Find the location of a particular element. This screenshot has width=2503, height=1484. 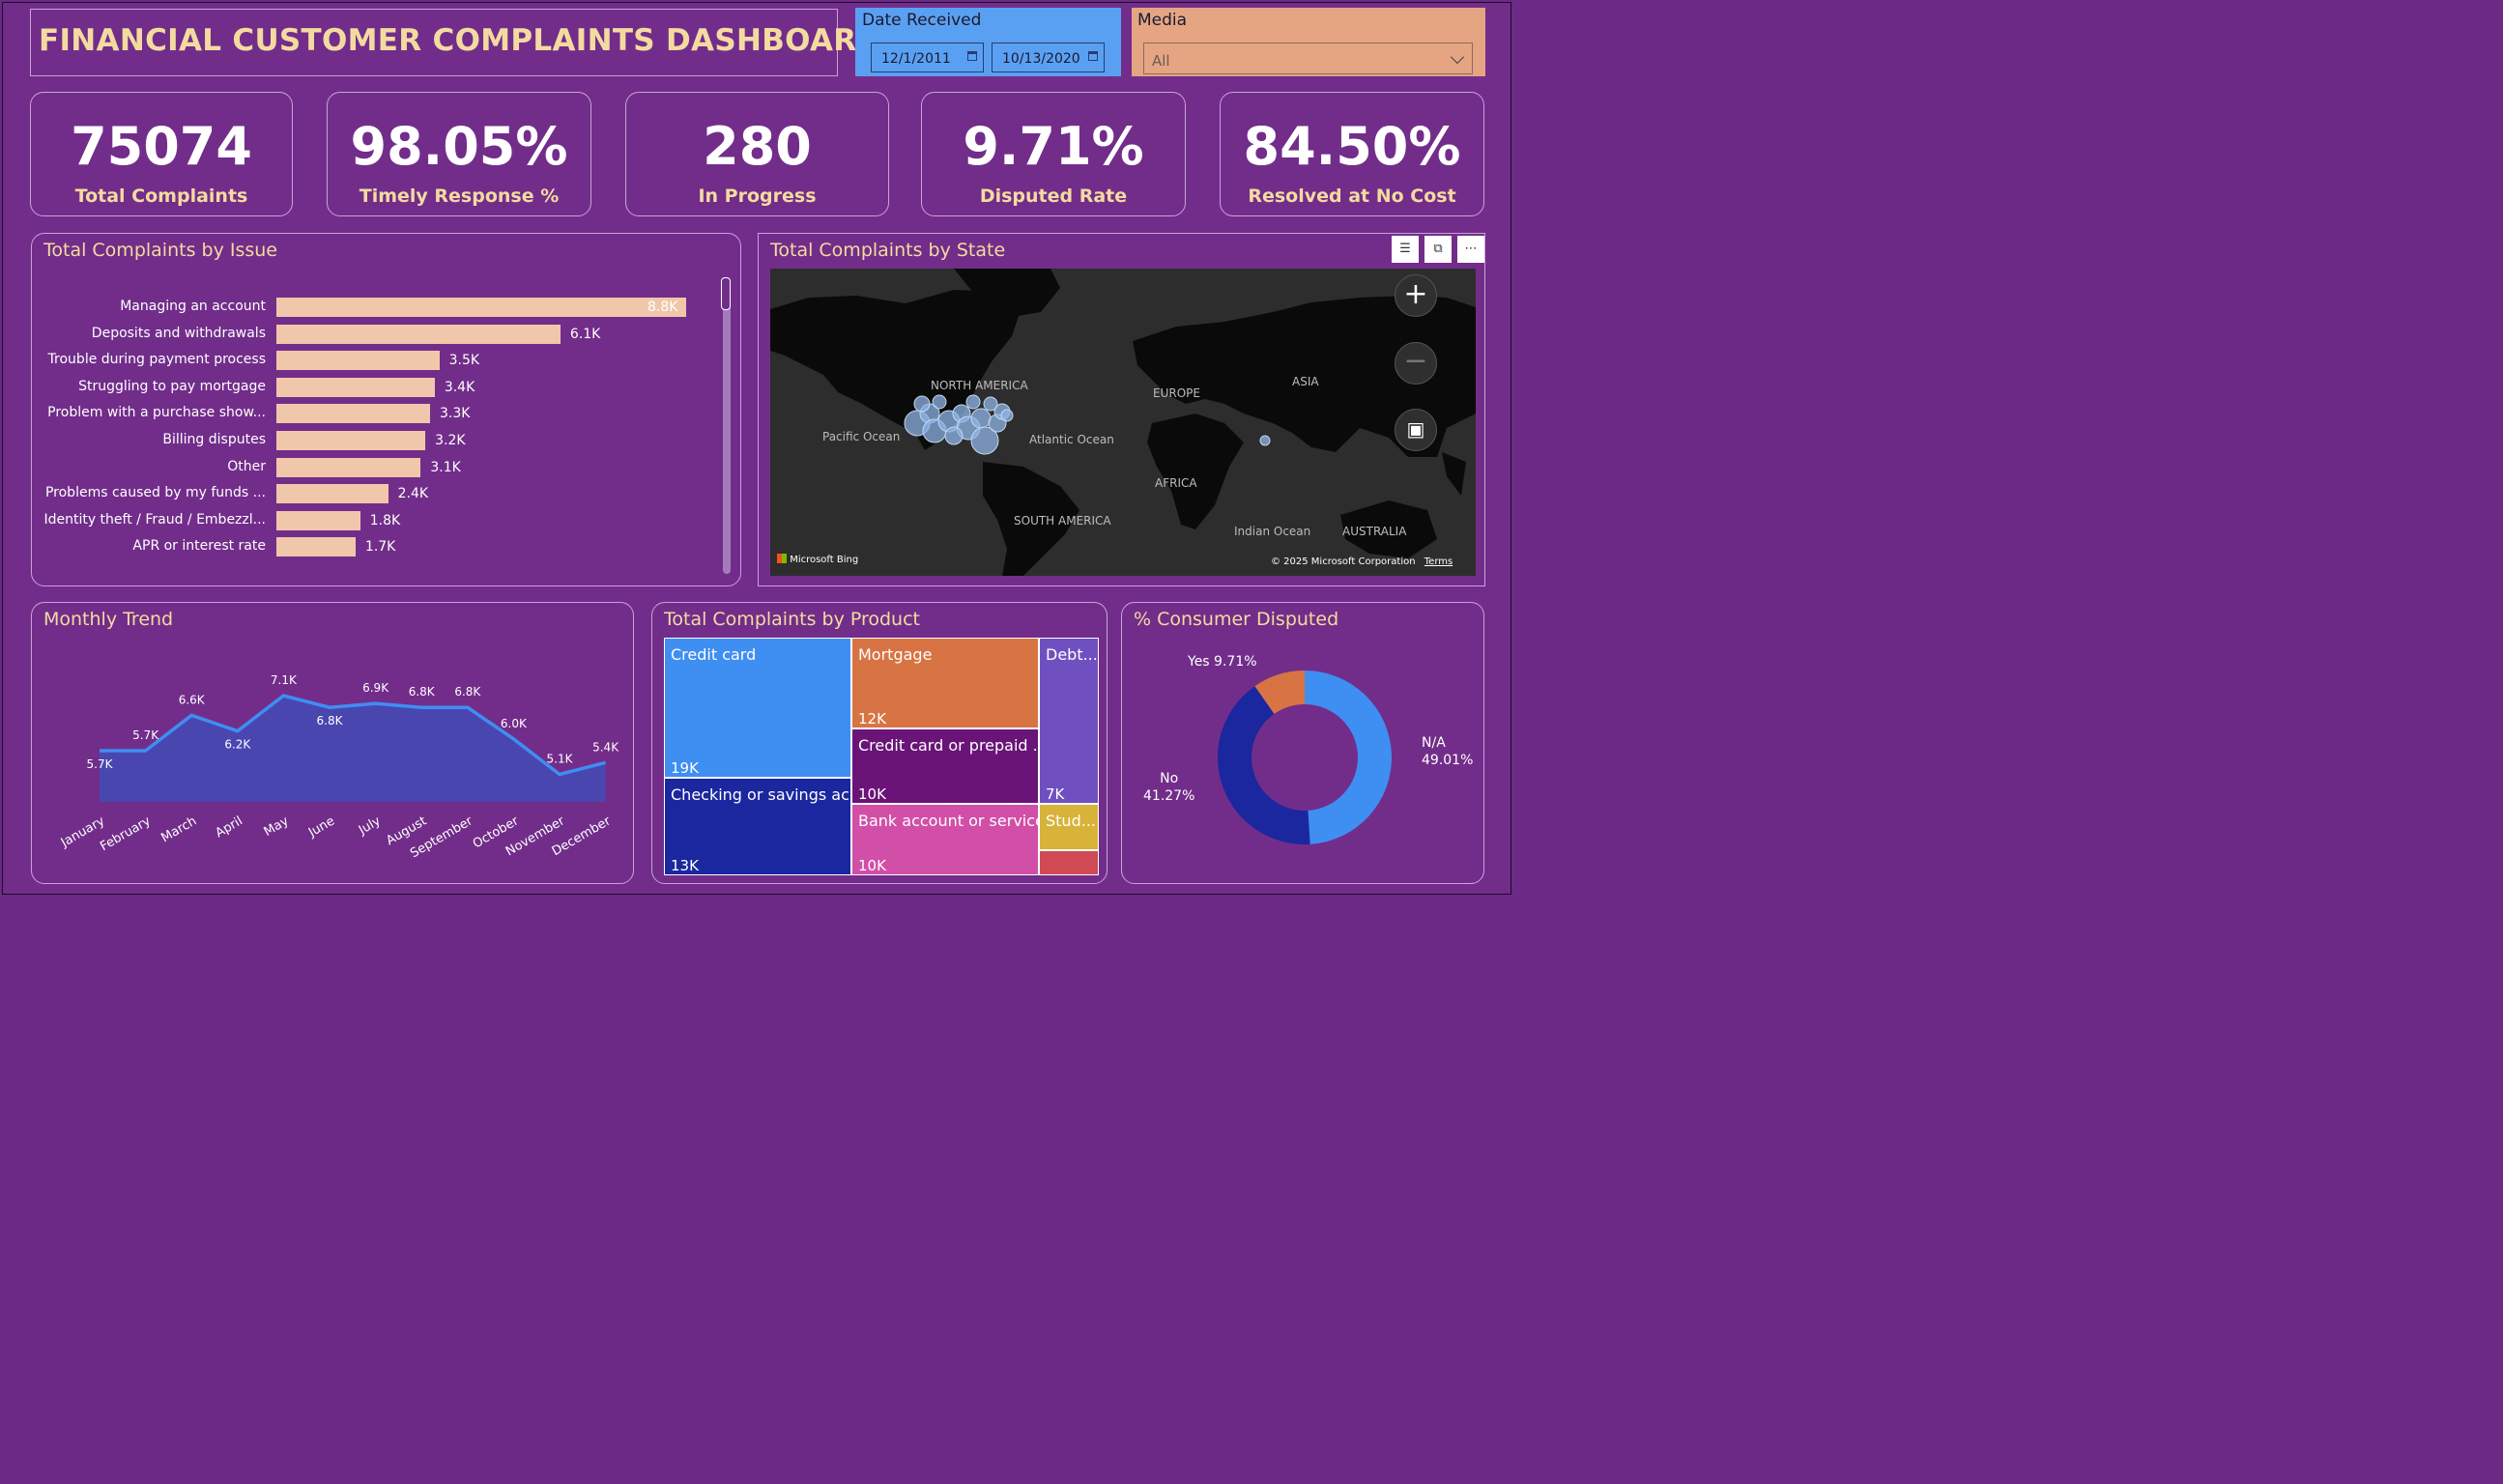

product-tile-name: Credit card is located at coordinates (714, 655).